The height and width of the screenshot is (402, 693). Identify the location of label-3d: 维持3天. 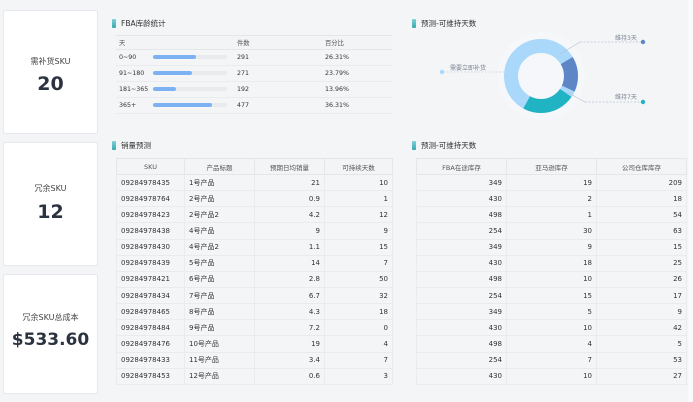
(626, 38).